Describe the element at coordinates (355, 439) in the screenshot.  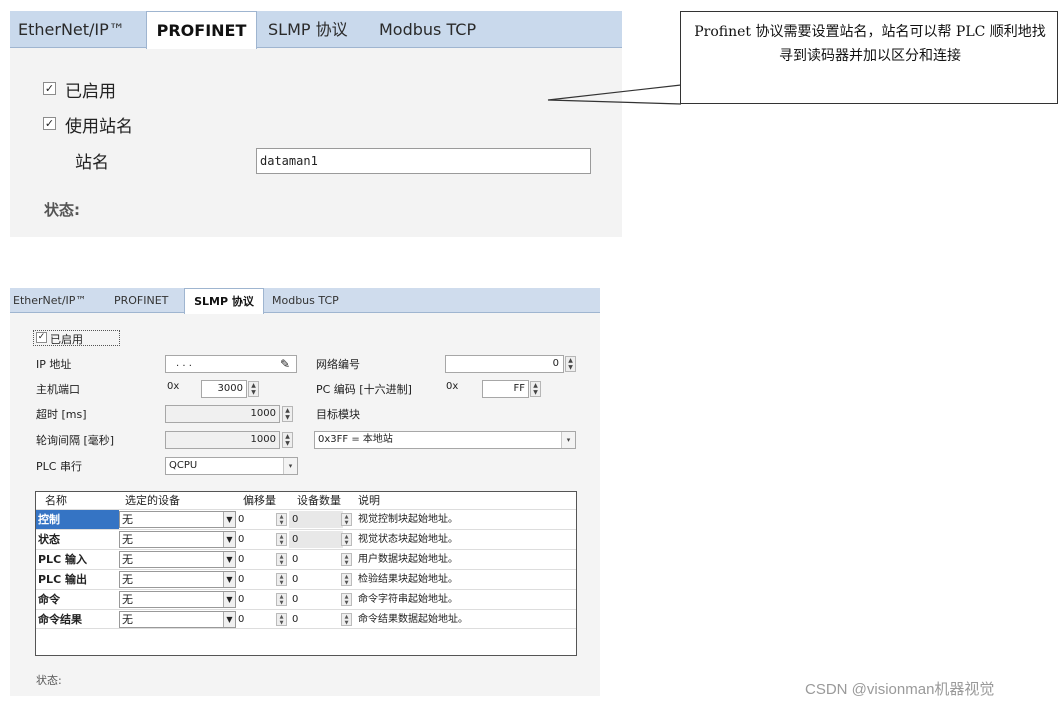
I see `target-module-value: 0x3FF = 本地站` at that location.